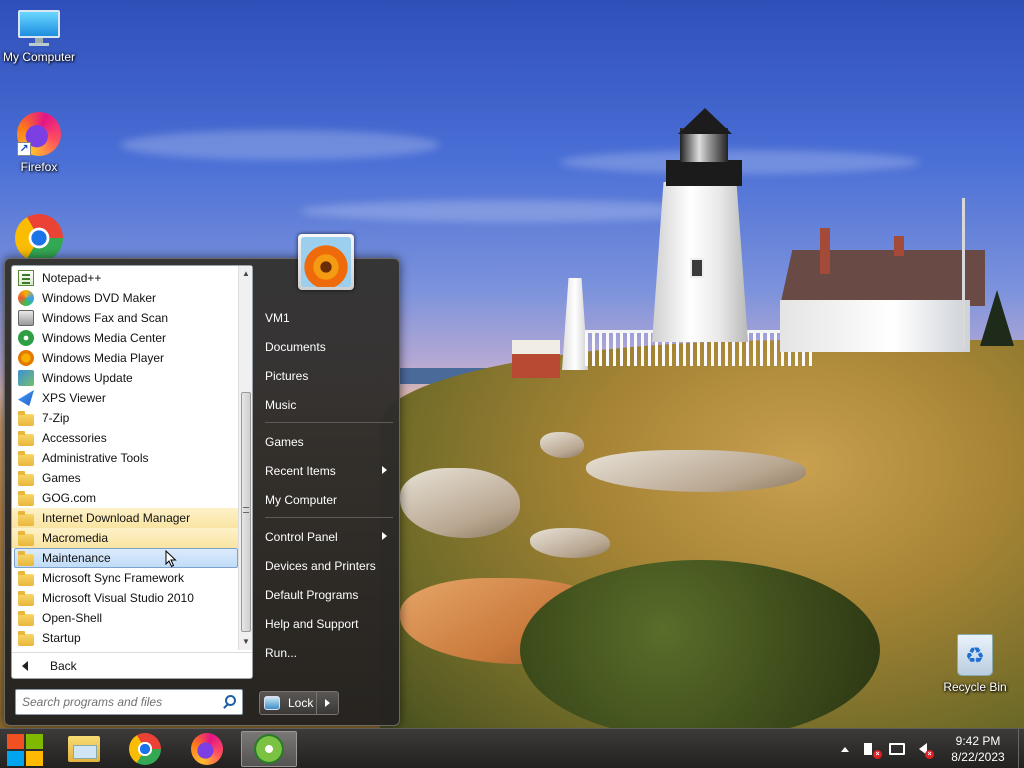  Describe the element at coordinates (246, 274) in the screenshot. I see `scroll-up-button: ▲` at that location.